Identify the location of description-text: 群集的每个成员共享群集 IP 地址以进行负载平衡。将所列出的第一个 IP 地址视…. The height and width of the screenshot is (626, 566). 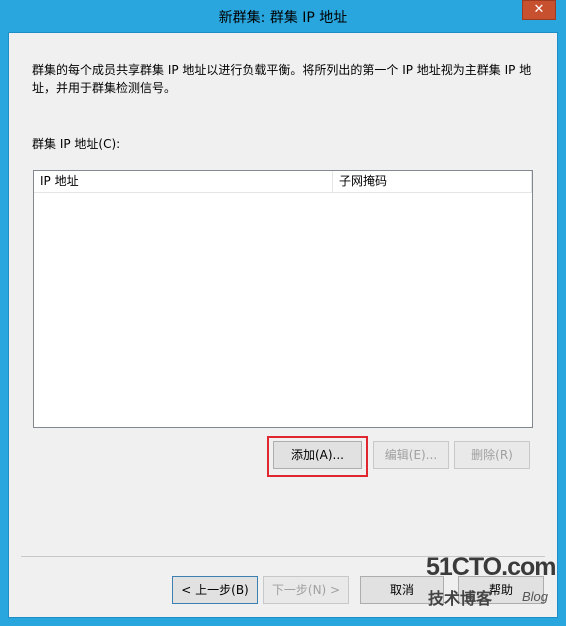
(282, 79).